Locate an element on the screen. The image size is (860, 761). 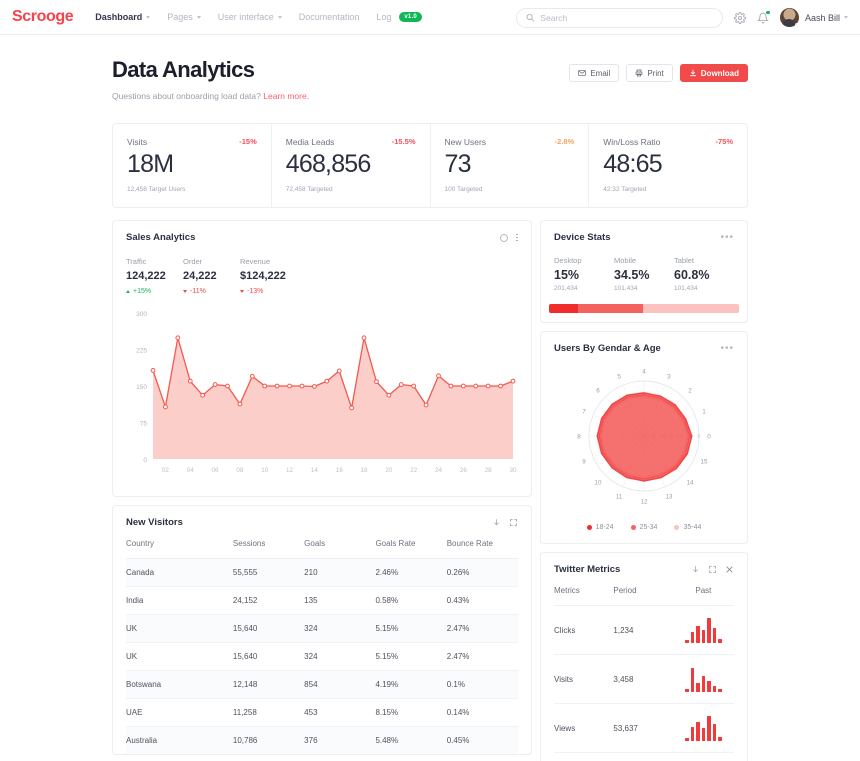
nav-item-user-interface: User interface is located at coordinates (250, 17).